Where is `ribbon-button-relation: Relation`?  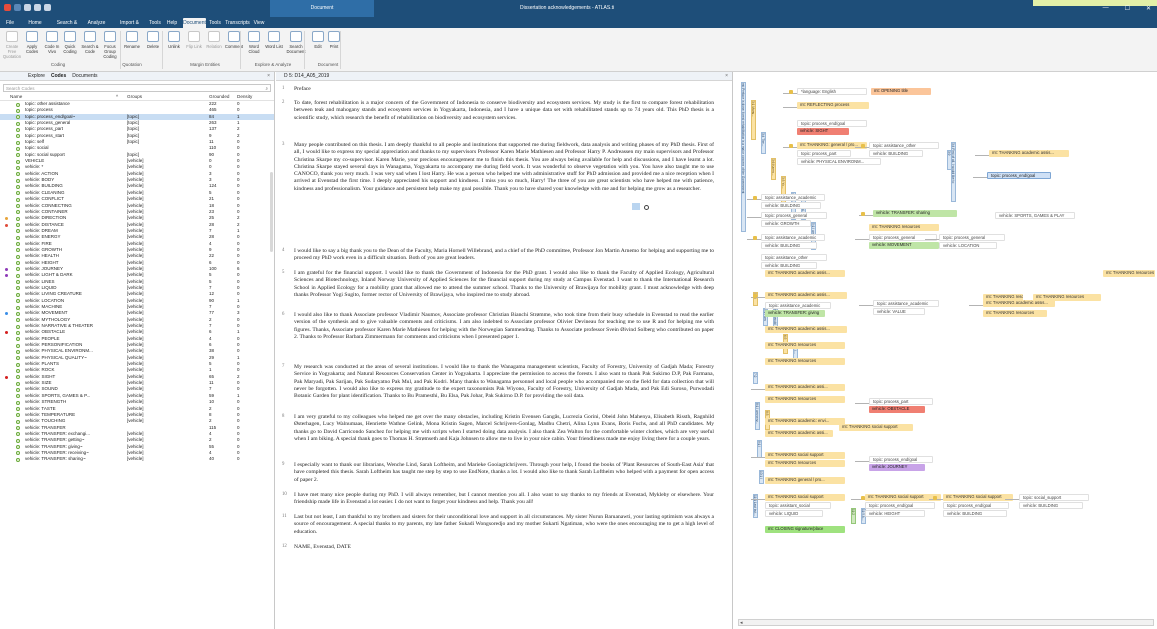 ribbon-button-relation: Relation is located at coordinates (214, 40).